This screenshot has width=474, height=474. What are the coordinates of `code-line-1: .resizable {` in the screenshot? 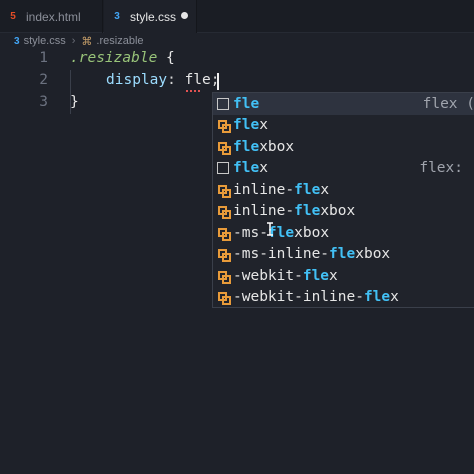 It's located at (122, 58).